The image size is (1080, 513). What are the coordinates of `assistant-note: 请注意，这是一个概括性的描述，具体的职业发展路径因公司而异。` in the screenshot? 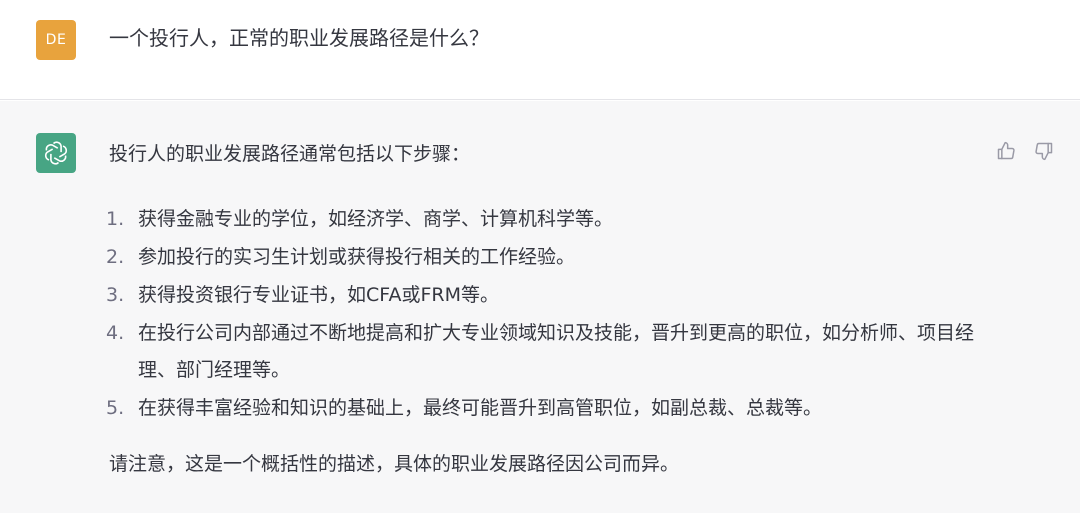 It's located at (394, 464).